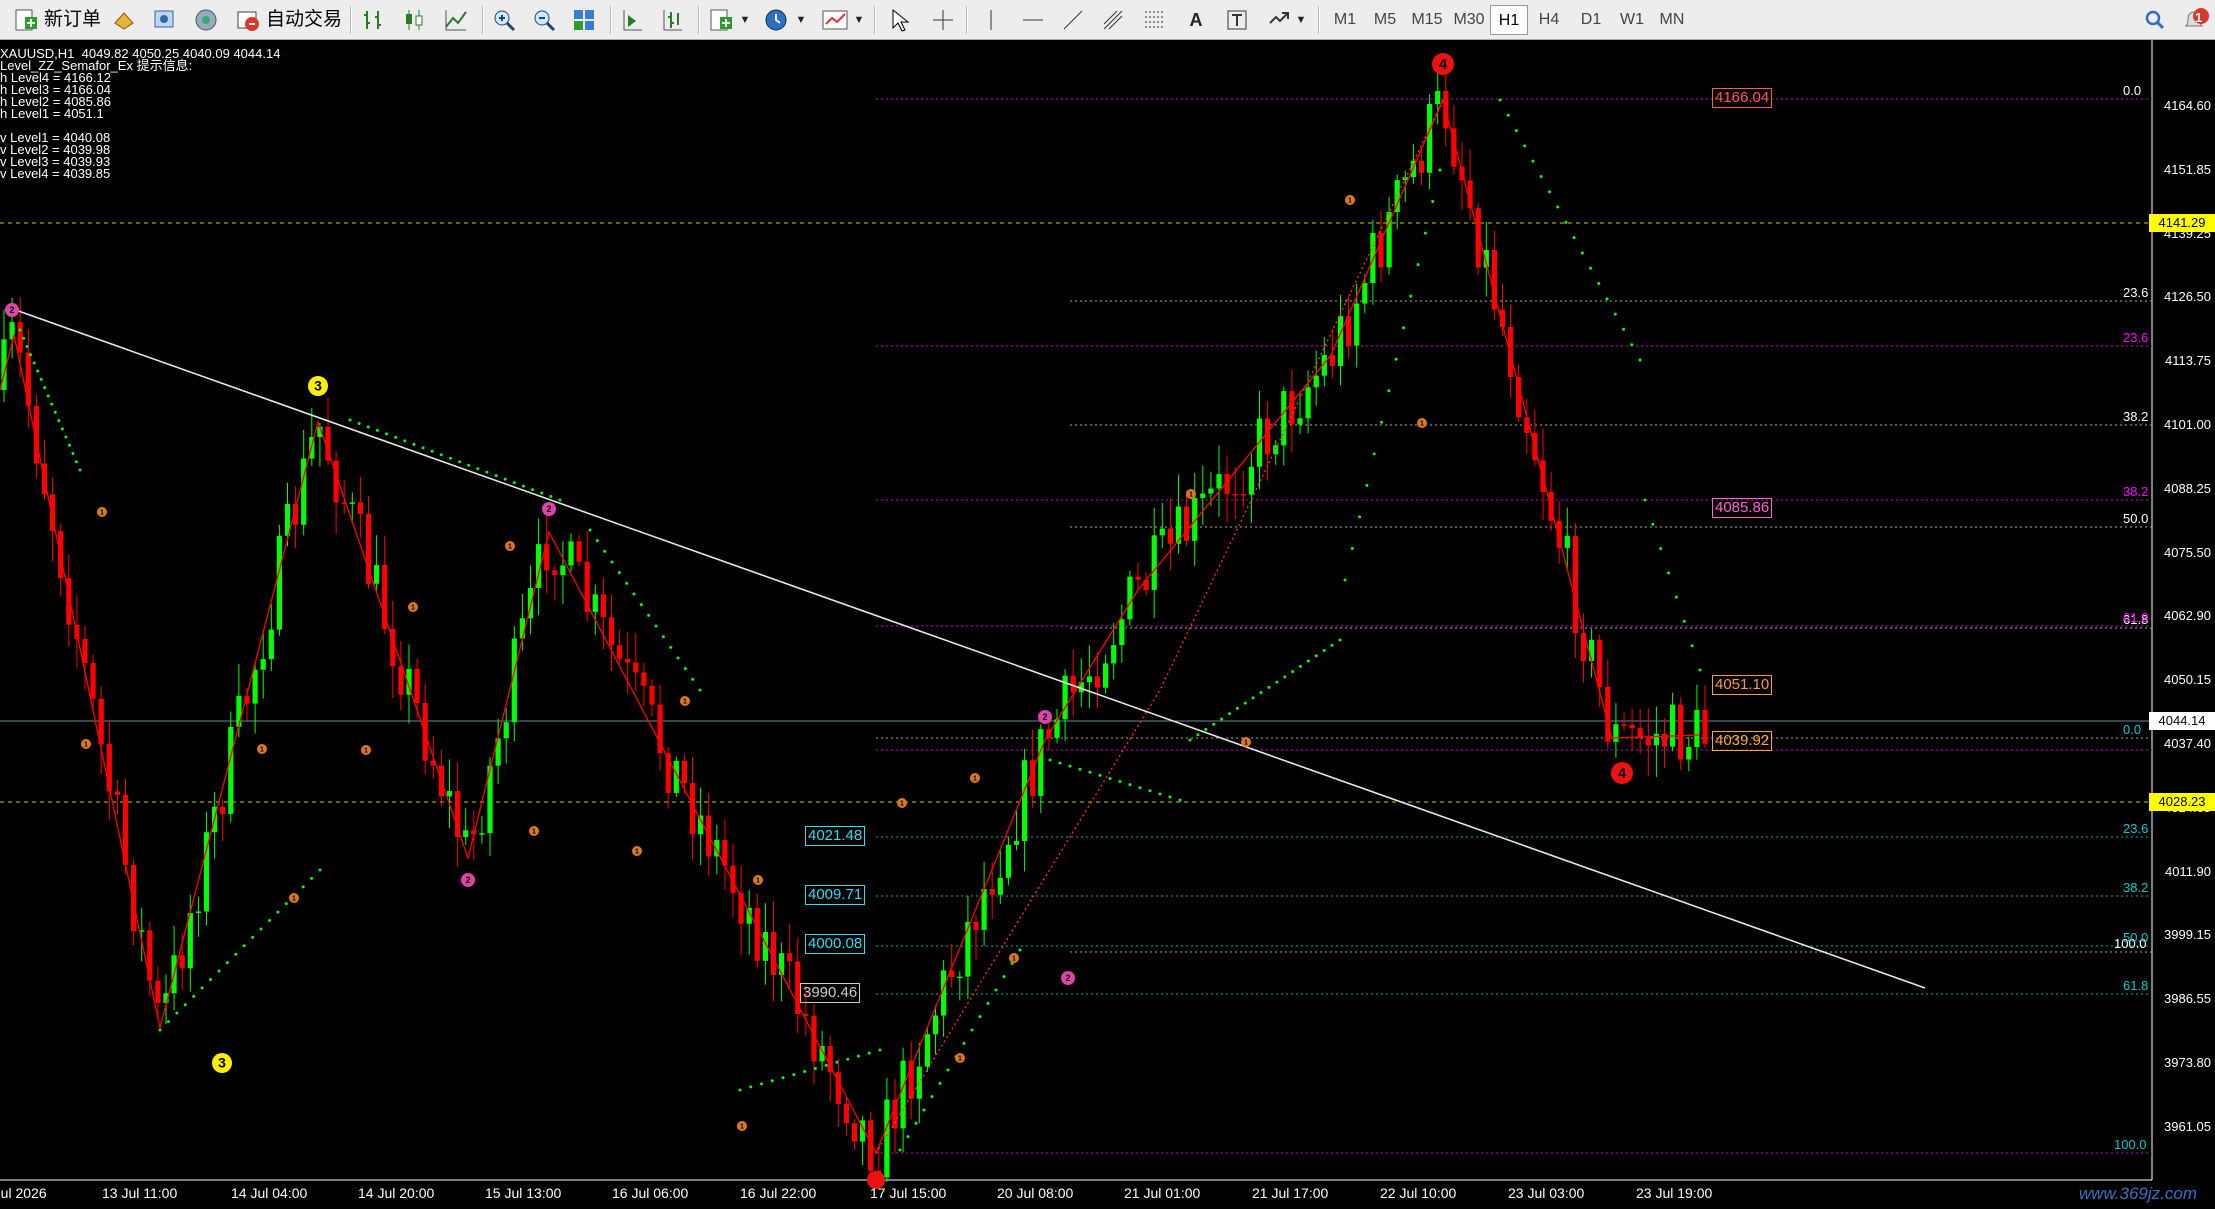  What do you see at coordinates (2155, 20) in the screenshot?
I see `search-icon` at bounding box center [2155, 20].